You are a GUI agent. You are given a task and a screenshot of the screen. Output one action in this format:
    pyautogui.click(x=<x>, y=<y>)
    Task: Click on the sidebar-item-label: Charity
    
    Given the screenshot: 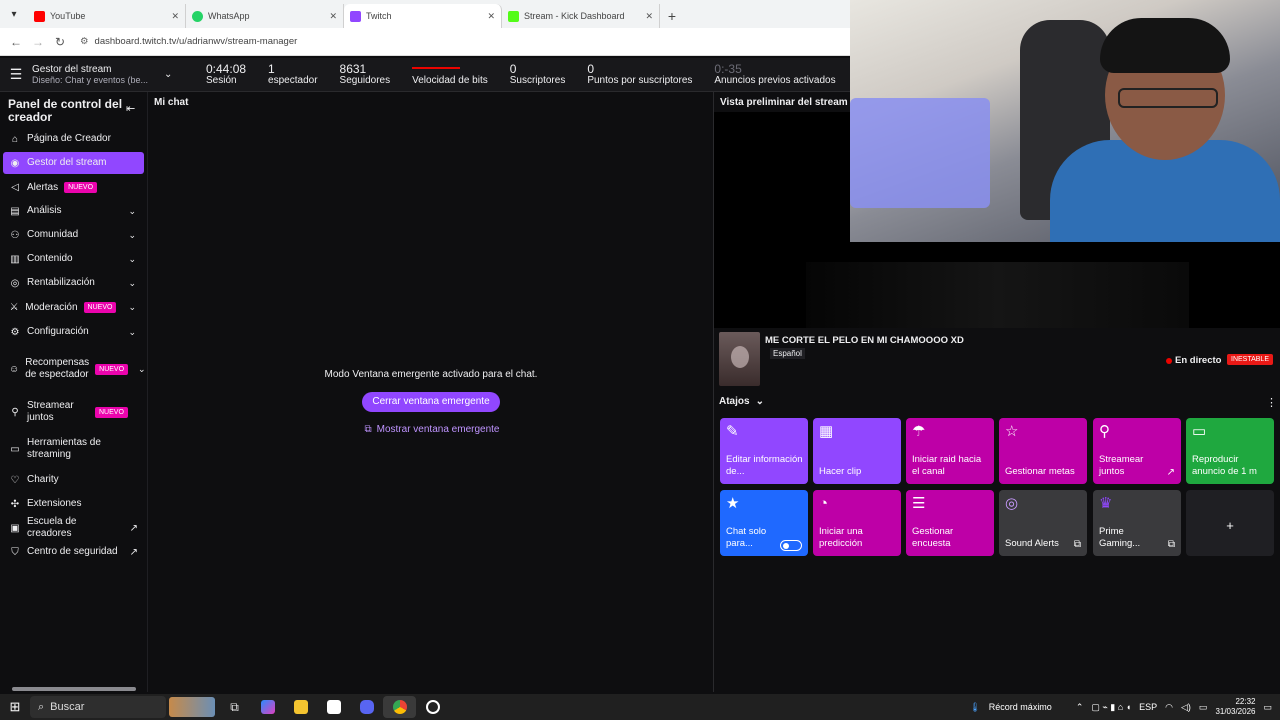 What is the action you would take?
    pyautogui.click(x=43, y=479)
    